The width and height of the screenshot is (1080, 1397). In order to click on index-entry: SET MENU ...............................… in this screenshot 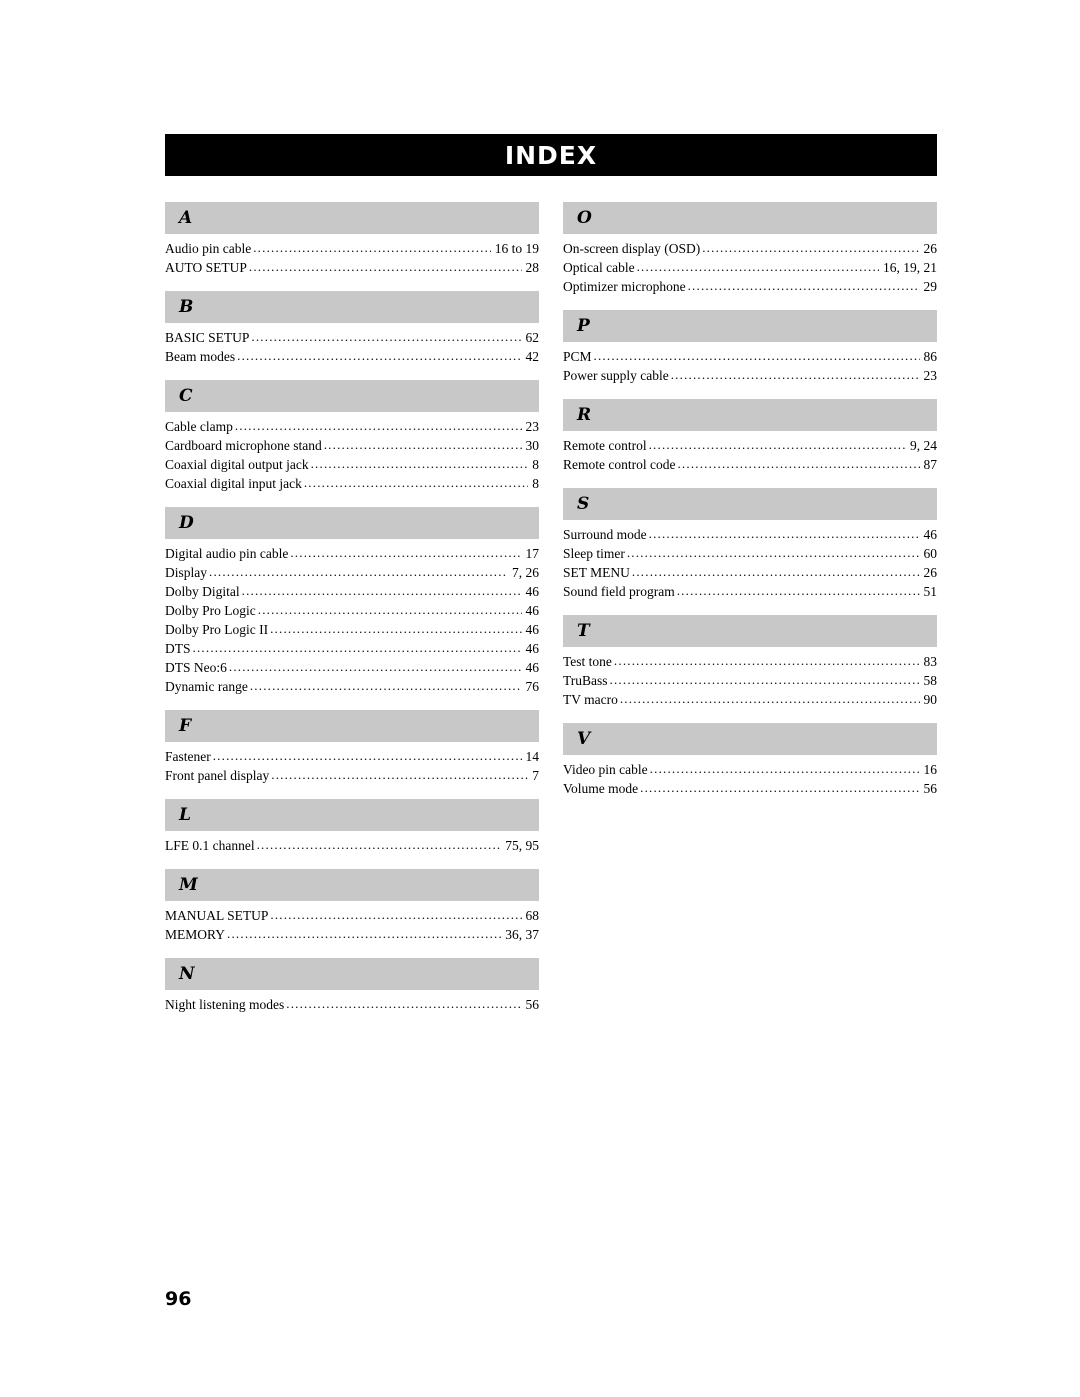, I will do `click(750, 572)`.